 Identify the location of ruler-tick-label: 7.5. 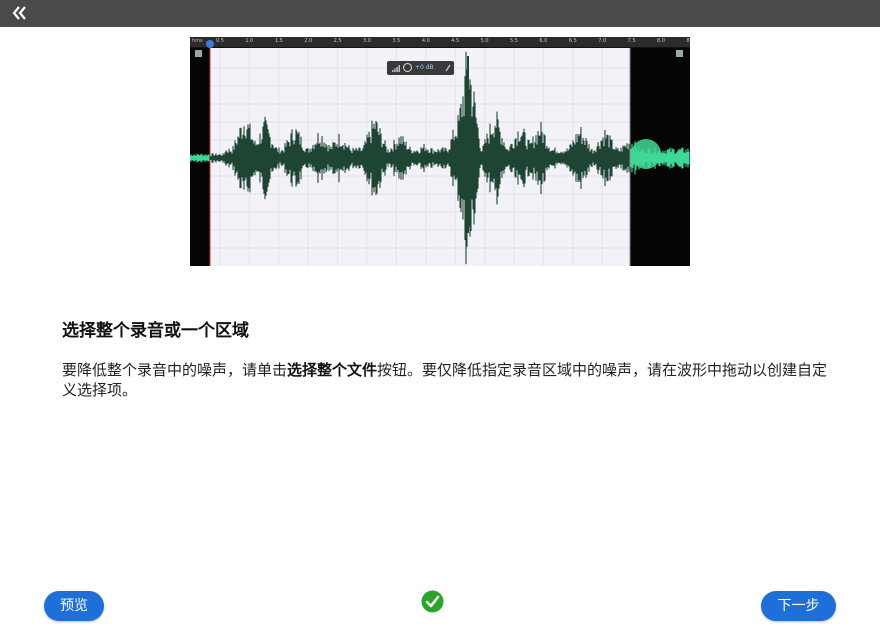
(631, 41).